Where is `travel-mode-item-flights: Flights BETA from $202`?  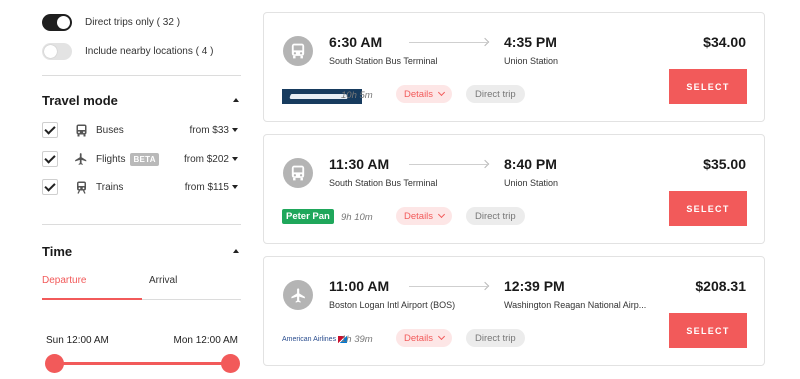 travel-mode-item-flights: Flights BETA from $202 is located at coordinates (141, 159).